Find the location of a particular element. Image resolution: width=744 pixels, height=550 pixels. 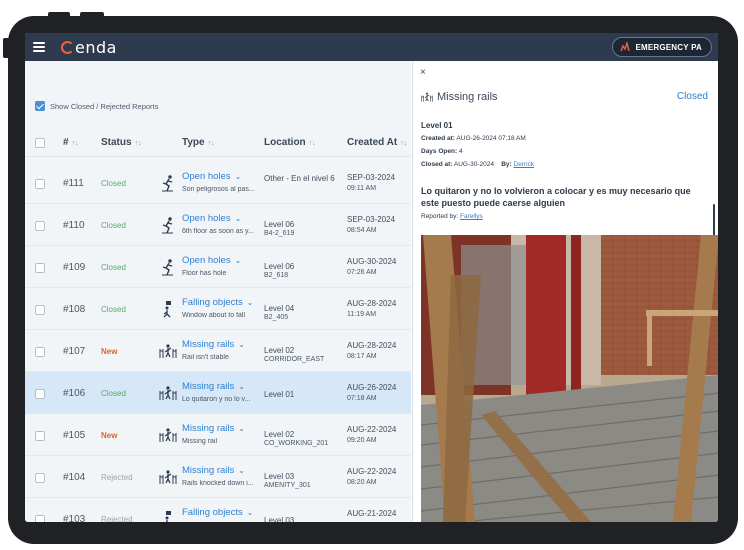

show-closed-checkbox is located at coordinates (40, 106).